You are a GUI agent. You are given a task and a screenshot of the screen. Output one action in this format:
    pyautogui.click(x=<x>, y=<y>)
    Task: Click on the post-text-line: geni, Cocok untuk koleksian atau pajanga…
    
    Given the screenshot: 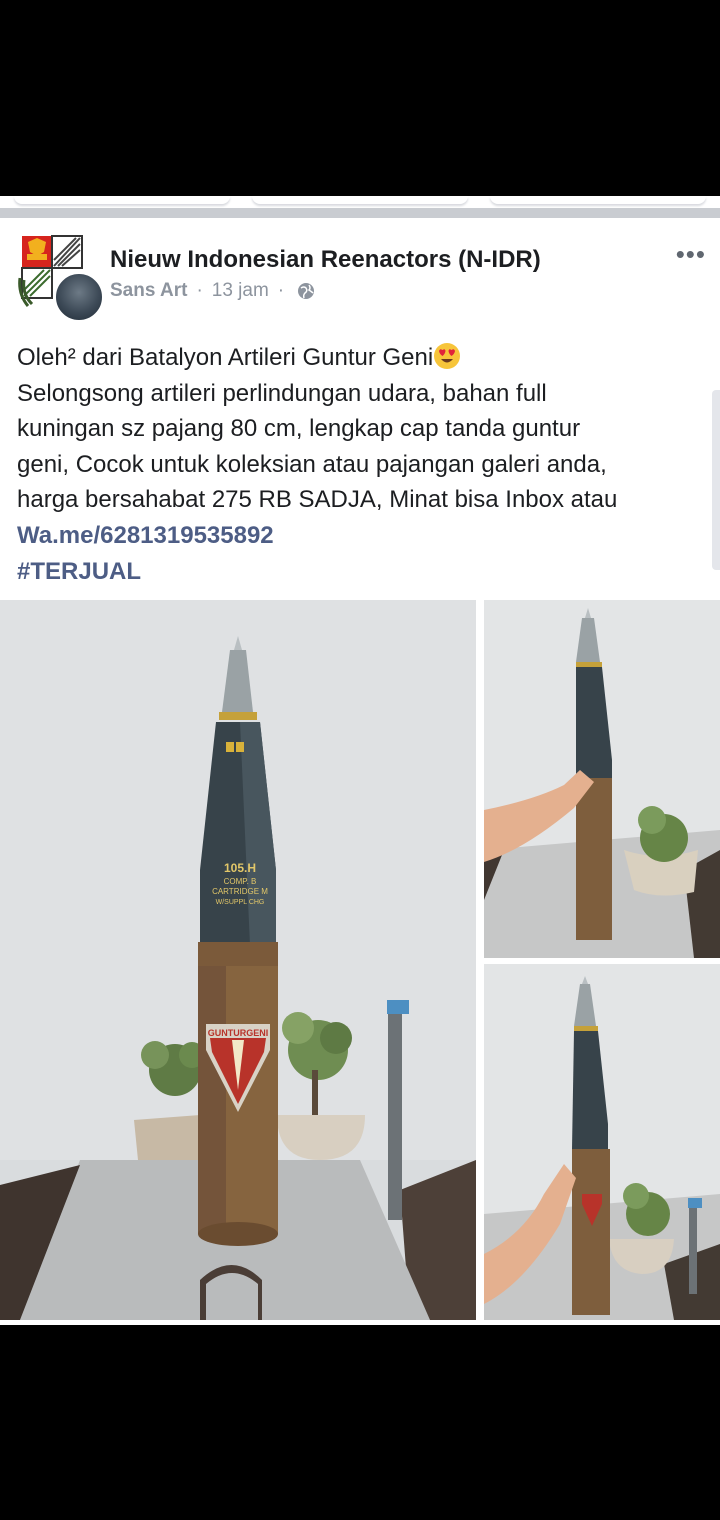 What is the action you would take?
    pyautogui.click(x=312, y=464)
    